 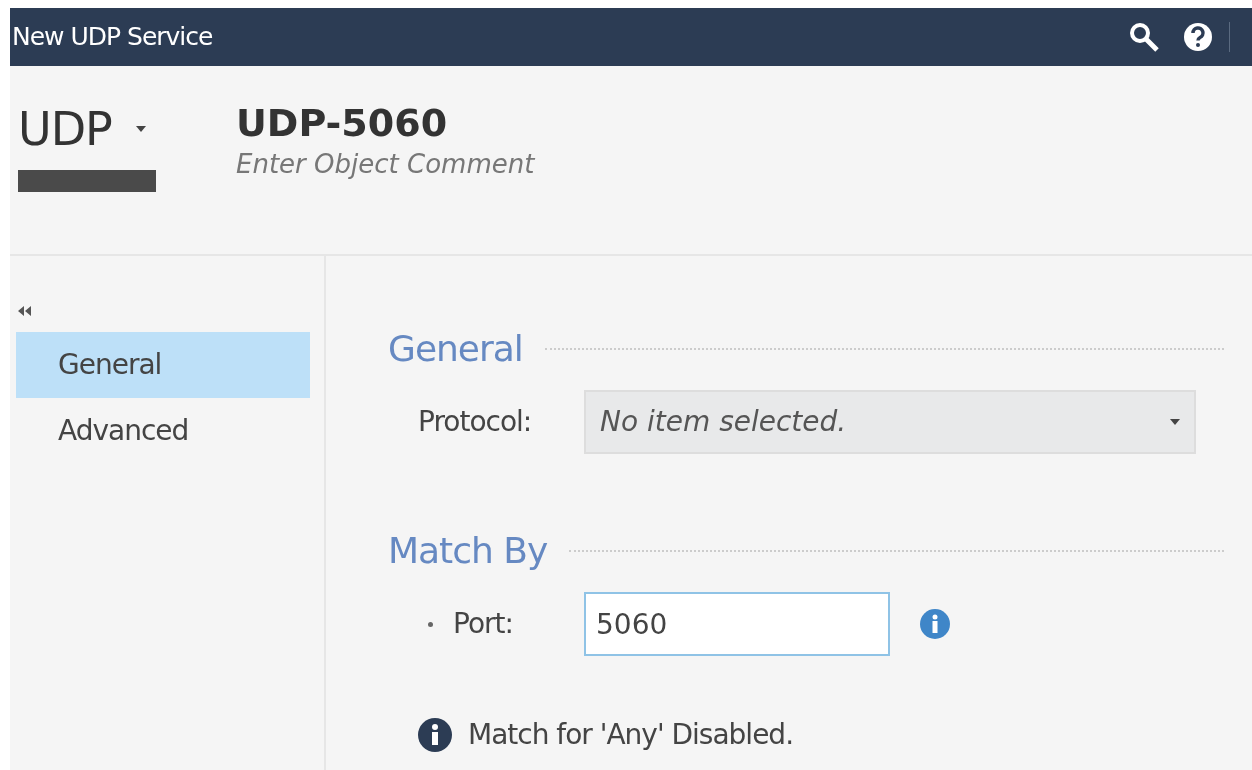 What do you see at coordinates (486, 164) in the screenshot?
I see `comment-field: Enter Object Comment` at bounding box center [486, 164].